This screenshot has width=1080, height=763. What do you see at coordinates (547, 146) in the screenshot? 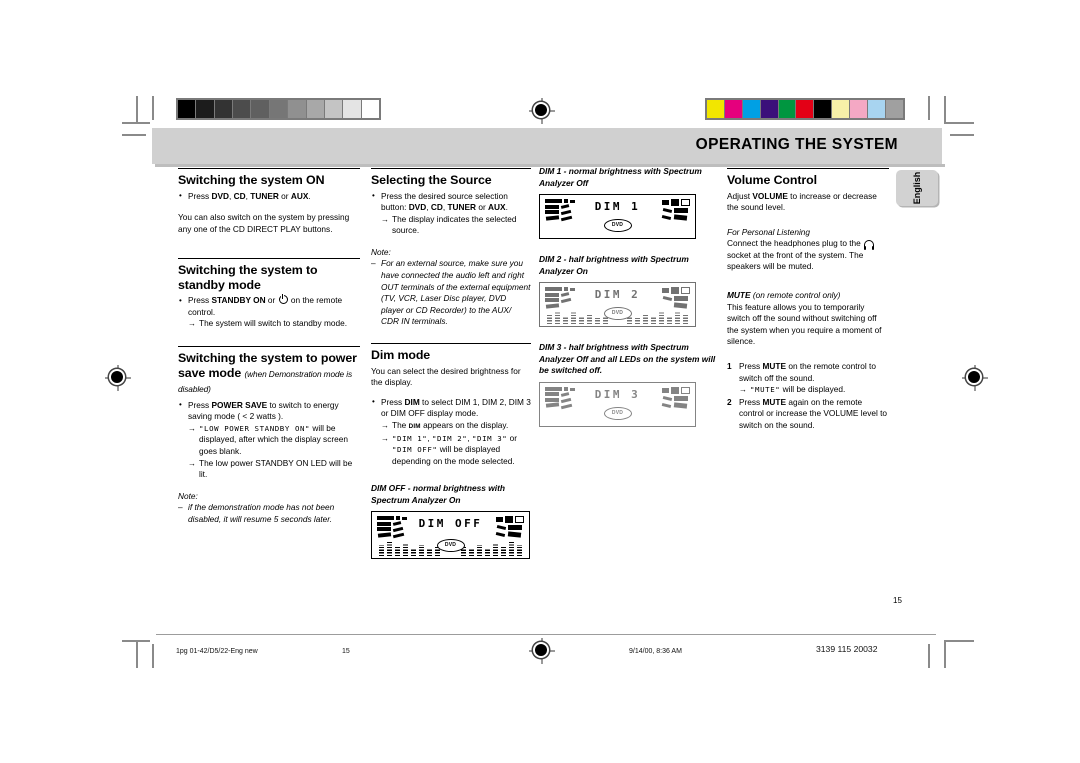
I see `page-header-band: OPERATING THE SYSTEM` at bounding box center [547, 146].